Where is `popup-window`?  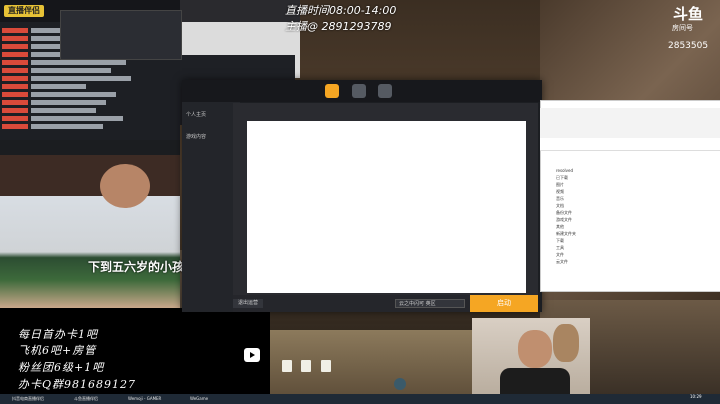 popup-window is located at coordinates (121, 35).